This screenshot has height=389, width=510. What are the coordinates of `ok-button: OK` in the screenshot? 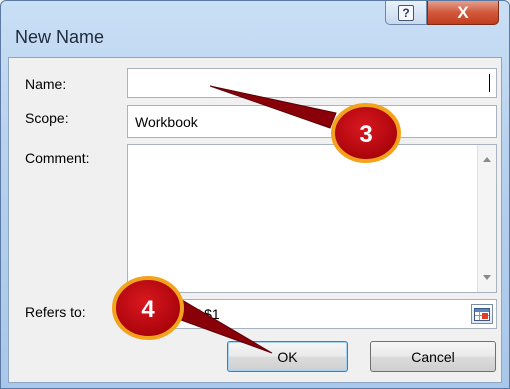 It's located at (287, 356).